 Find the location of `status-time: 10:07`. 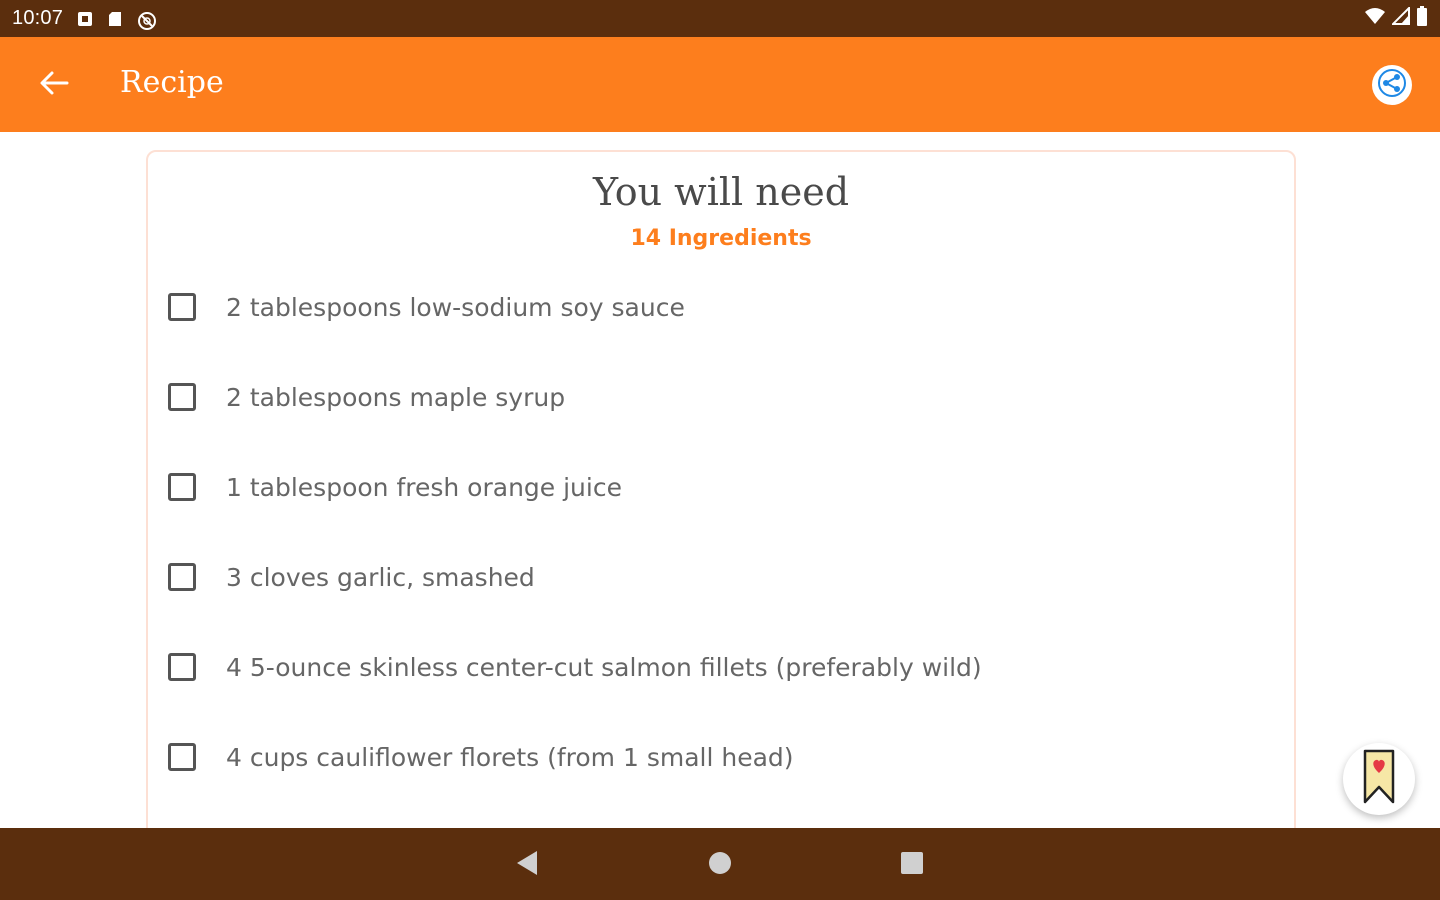

status-time: 10:07 is located at coordinates (38, 18).